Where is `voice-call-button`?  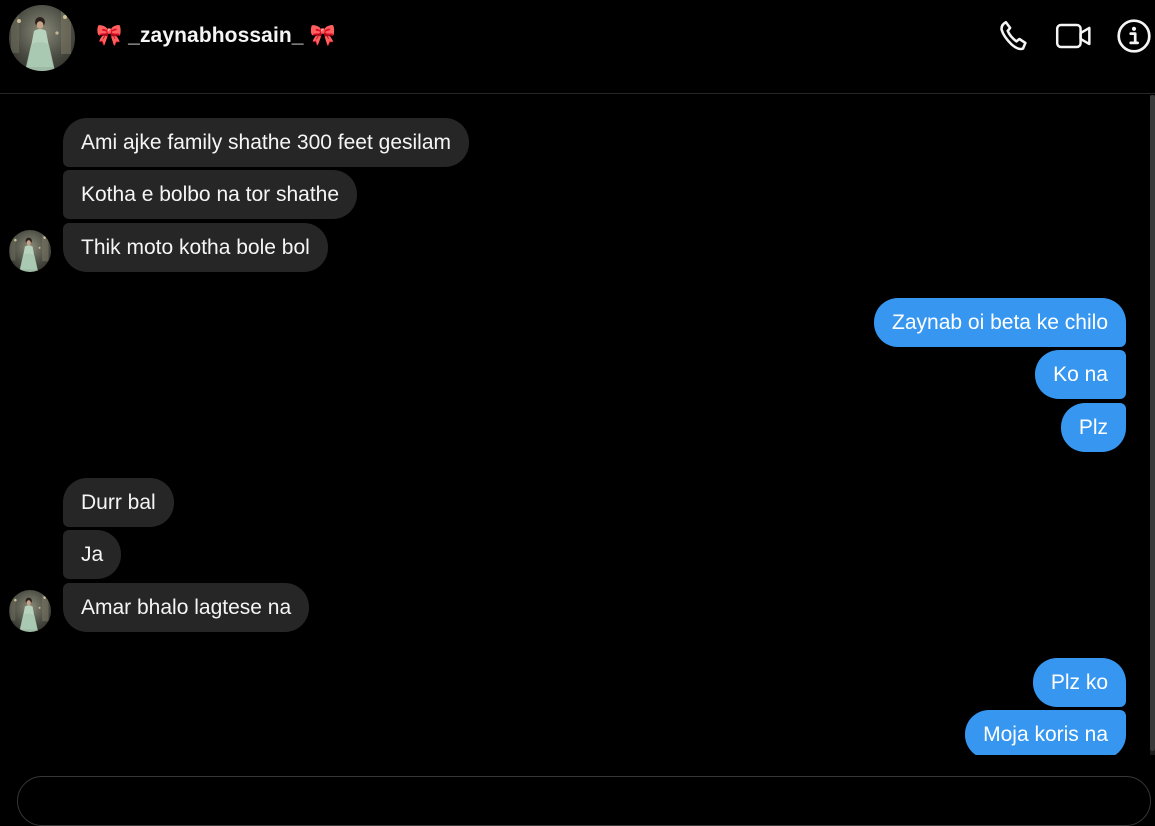 voice-call-button is located at coordinates (1014, 38).